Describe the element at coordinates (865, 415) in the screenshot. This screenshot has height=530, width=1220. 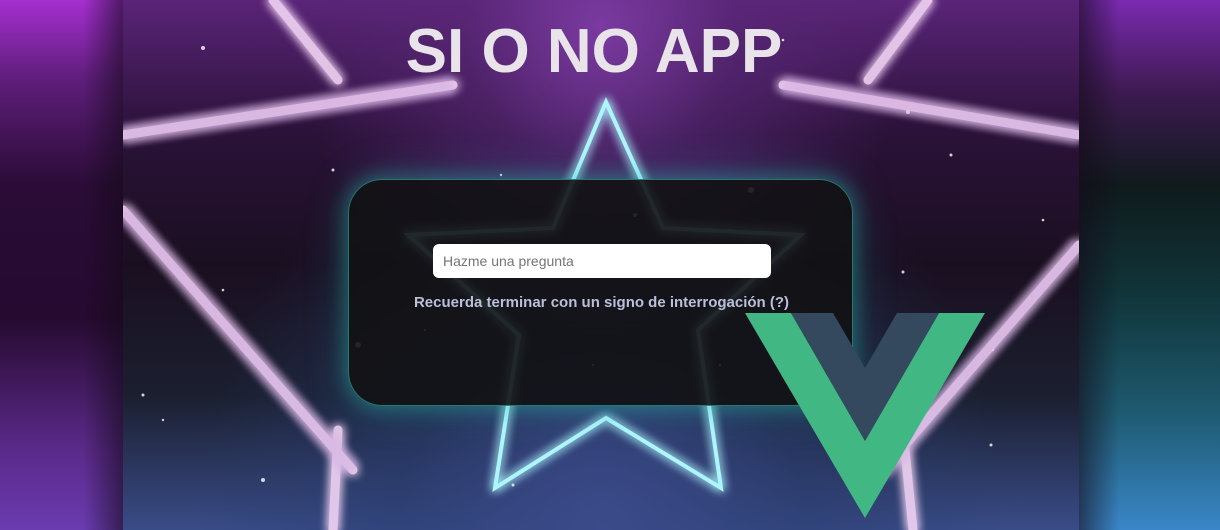
I see `vue-logo-icon` at that location.